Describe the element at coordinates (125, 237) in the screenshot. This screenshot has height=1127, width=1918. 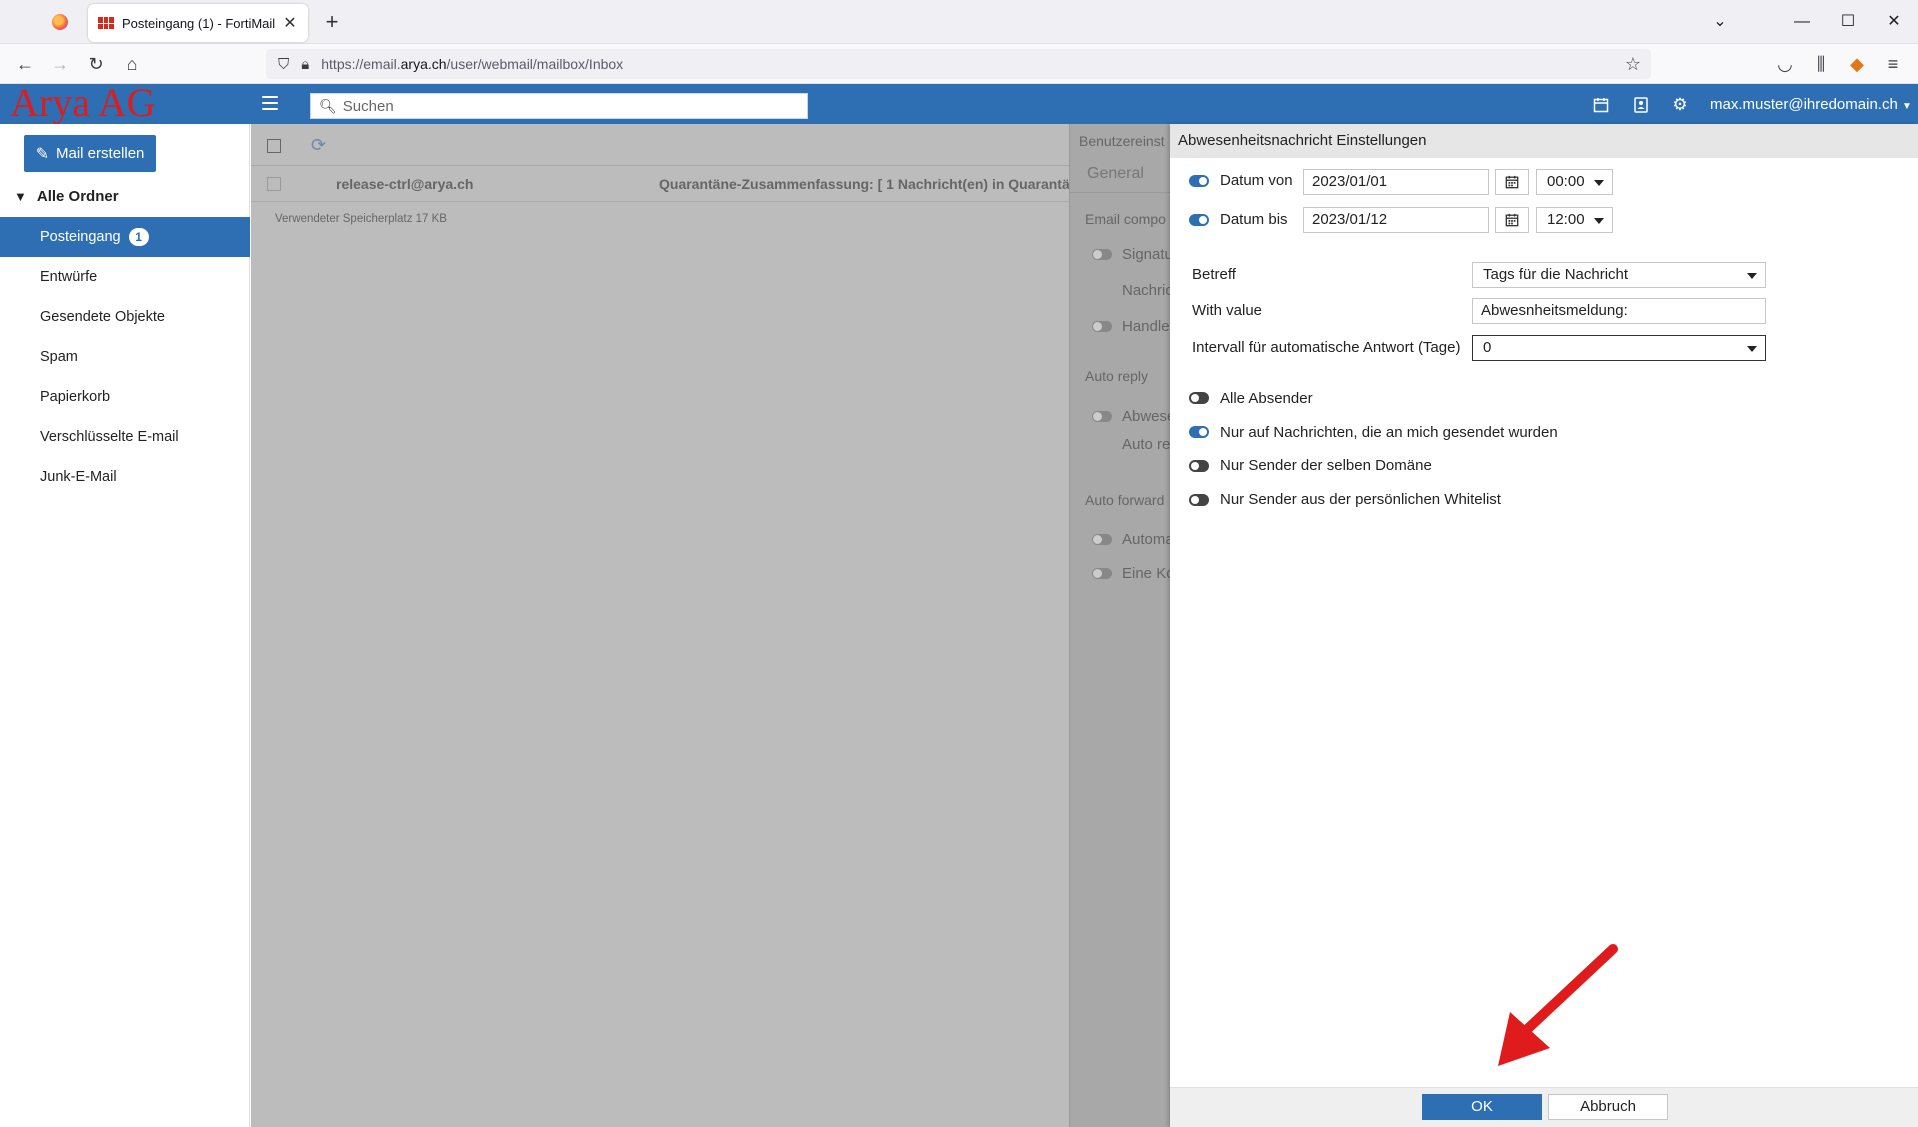
I see `folder-inbox: Posteingang 1` at that location.